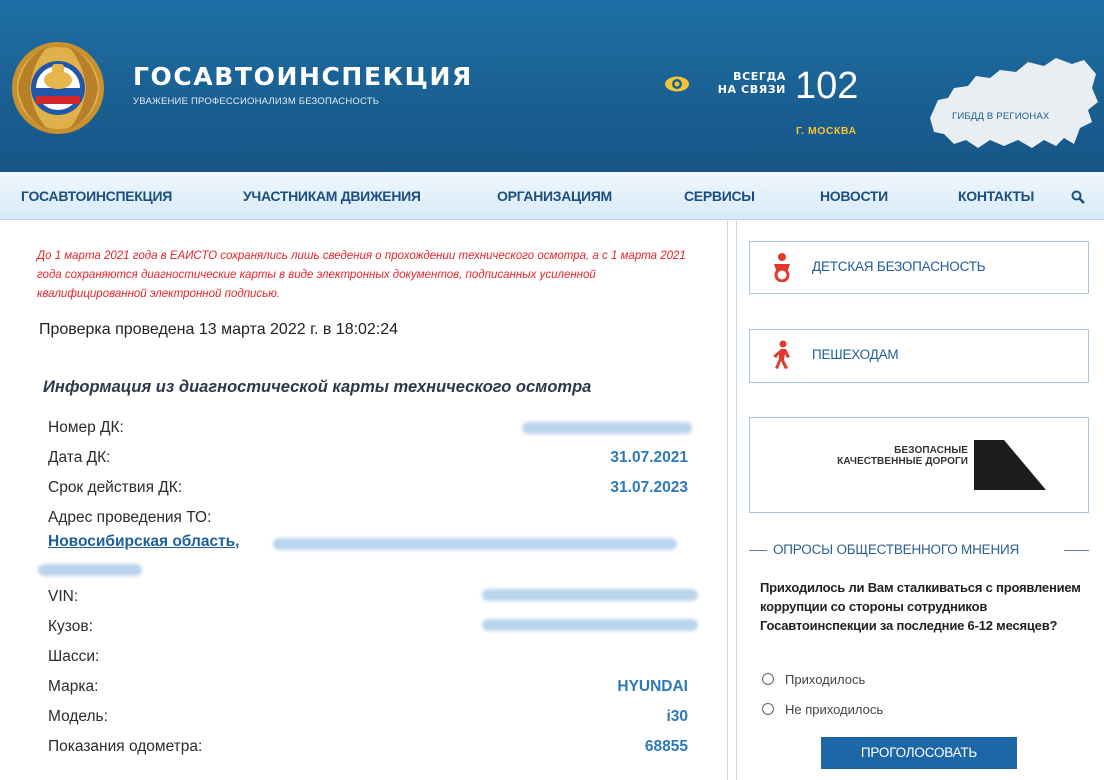 Image resolution: width=1104 pixels, height=780 pixels. Describe the element at coordinates (590, 595) in the screenshot. I see `redacted-vin` at that location.